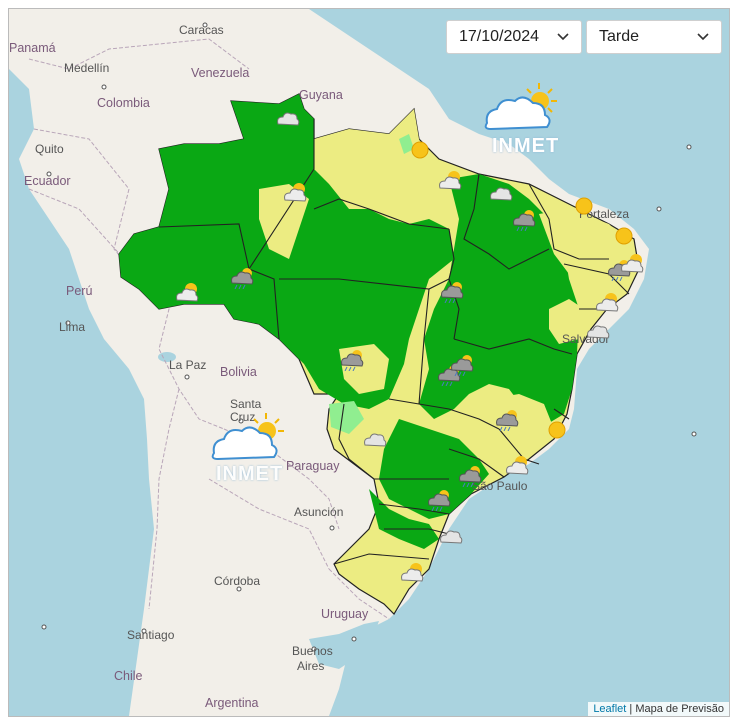 The image size is (738, 725). What do you see at coordinates (128, 676) in the screenshot?
I see `label-chile: Chile` at bounding box center [128, 676].